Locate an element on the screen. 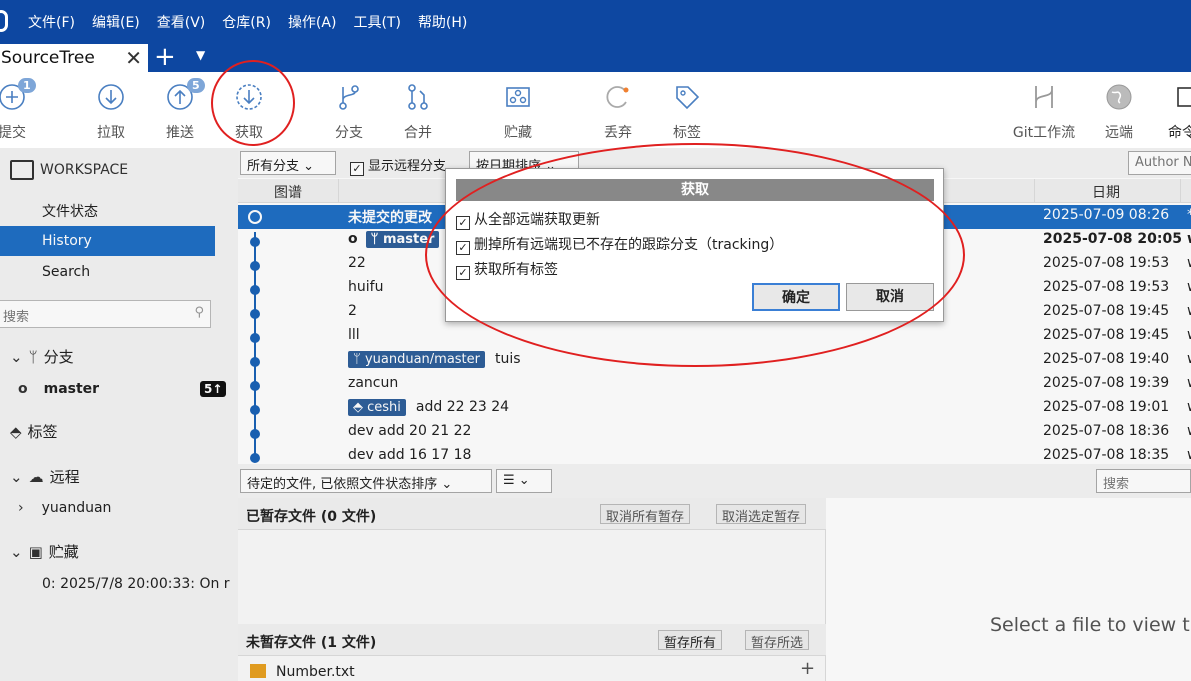 This screenshot has width=1191, height=681. close-icon: ✕ is located at coordinates (133, 58).